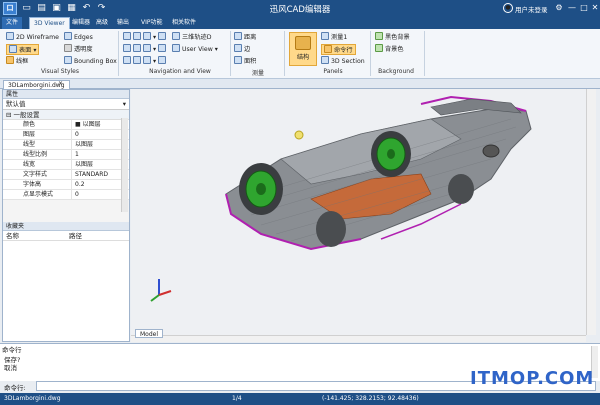 This screenshot has height=405, width=600. What do you see at coordinates (358, 338) in the screenshot?
I see `viewport-horizontal-scrollbar` at bounding box center [358, 338].